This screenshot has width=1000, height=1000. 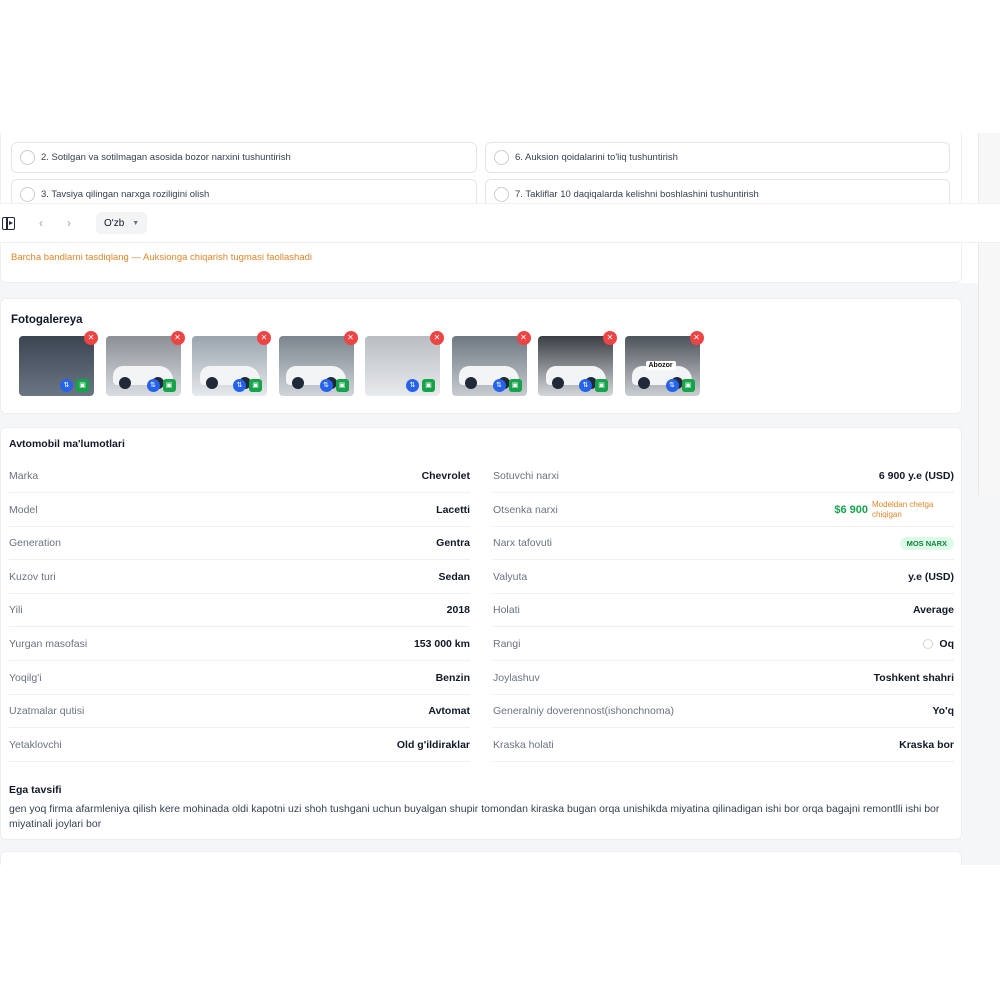 I want to click on info-value-wrap: Average, so click(x=933, y=610).